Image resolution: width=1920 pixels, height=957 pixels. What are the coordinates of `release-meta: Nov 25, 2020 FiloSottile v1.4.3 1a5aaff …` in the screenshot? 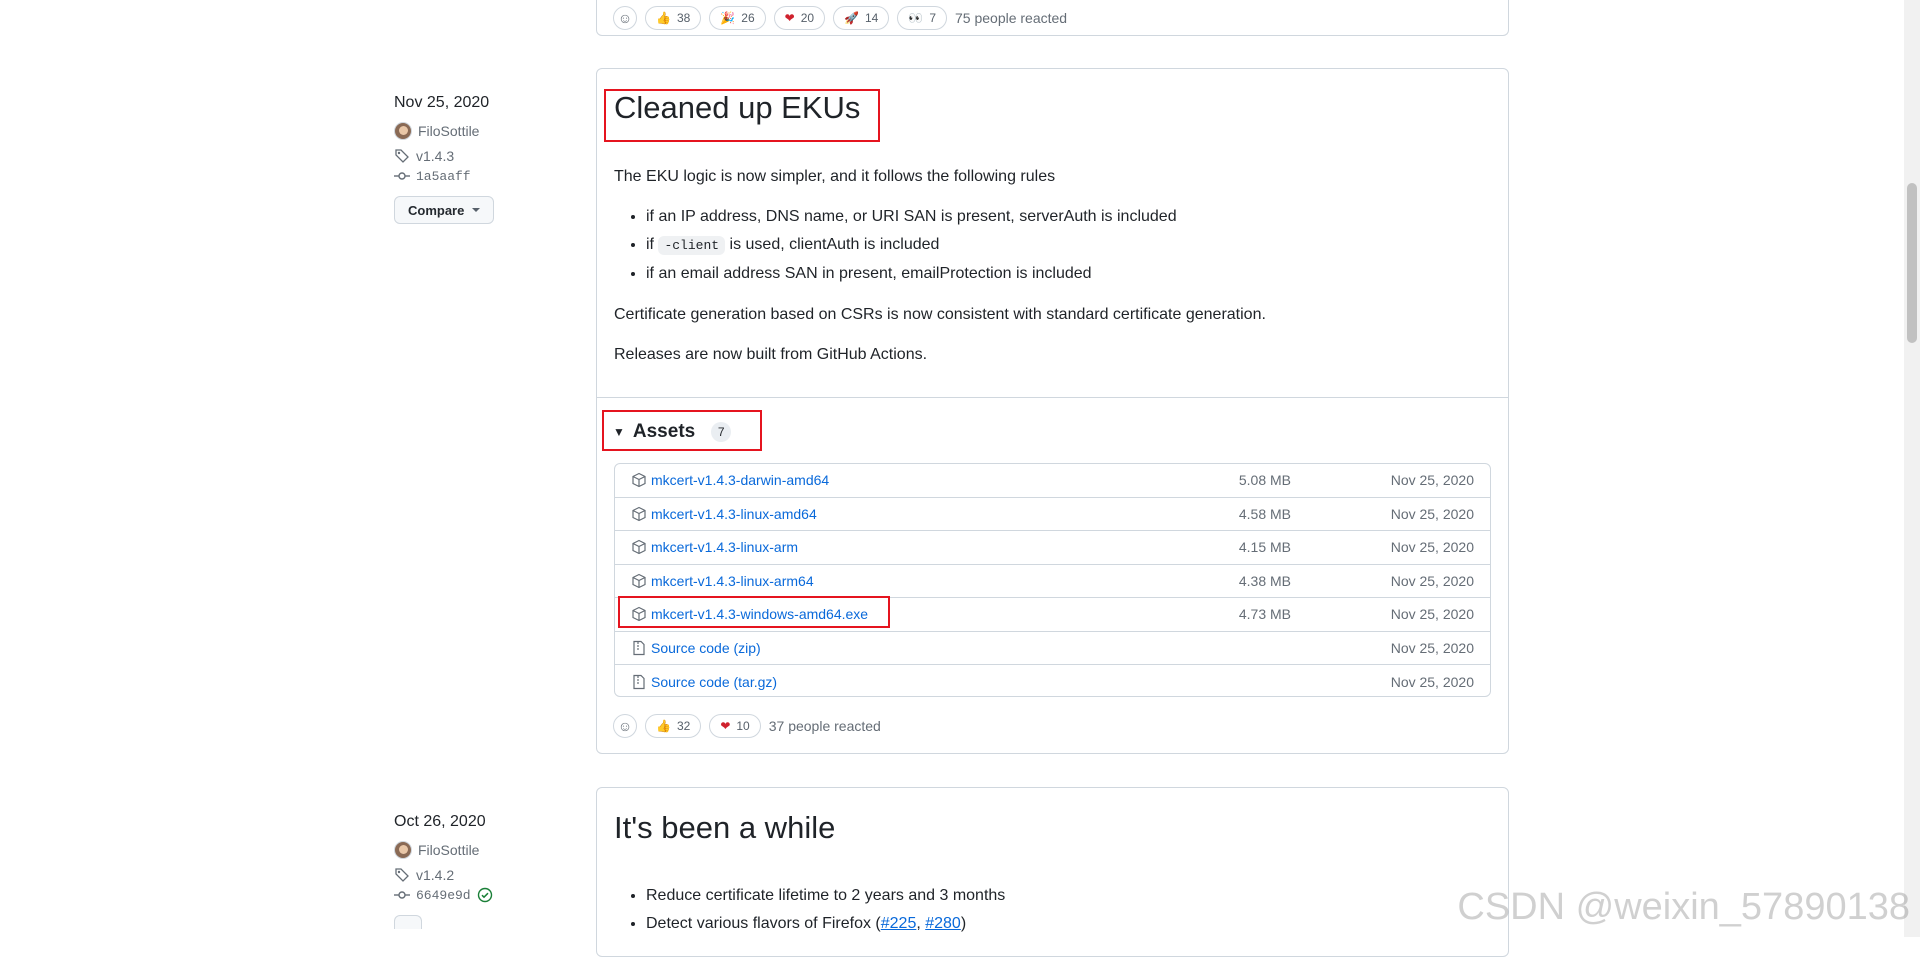 It's located at (484, 159).